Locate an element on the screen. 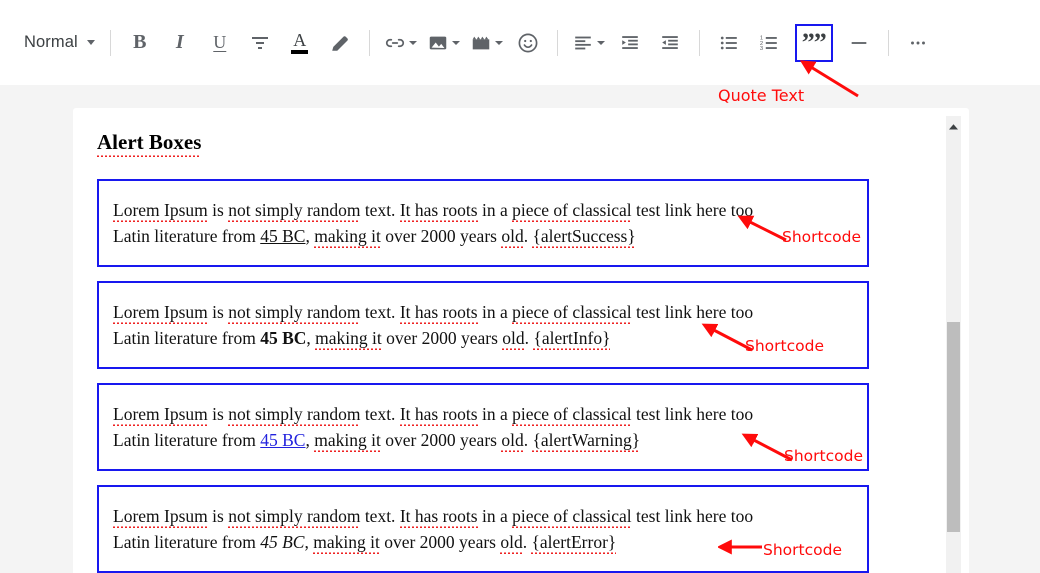 The image size is (1040, 573). strikethrough-button is located at coordinates (260, 43).